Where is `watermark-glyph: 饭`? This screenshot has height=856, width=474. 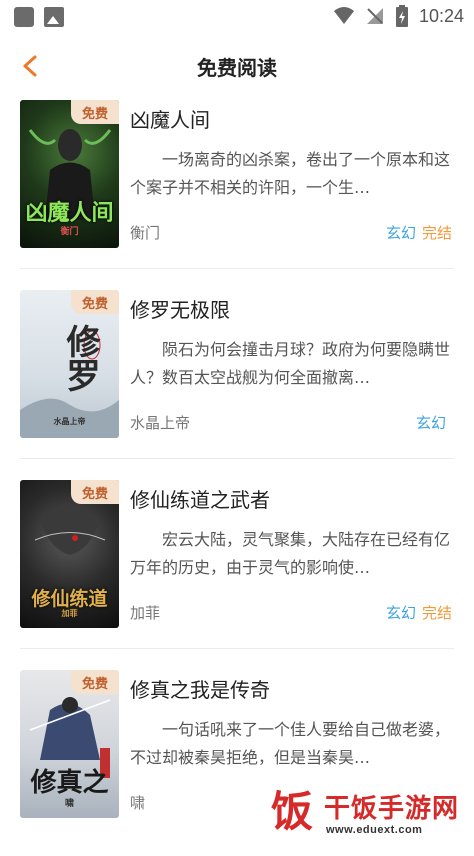
watermark-glyph: 饭 is located at coordinates (292, 811).